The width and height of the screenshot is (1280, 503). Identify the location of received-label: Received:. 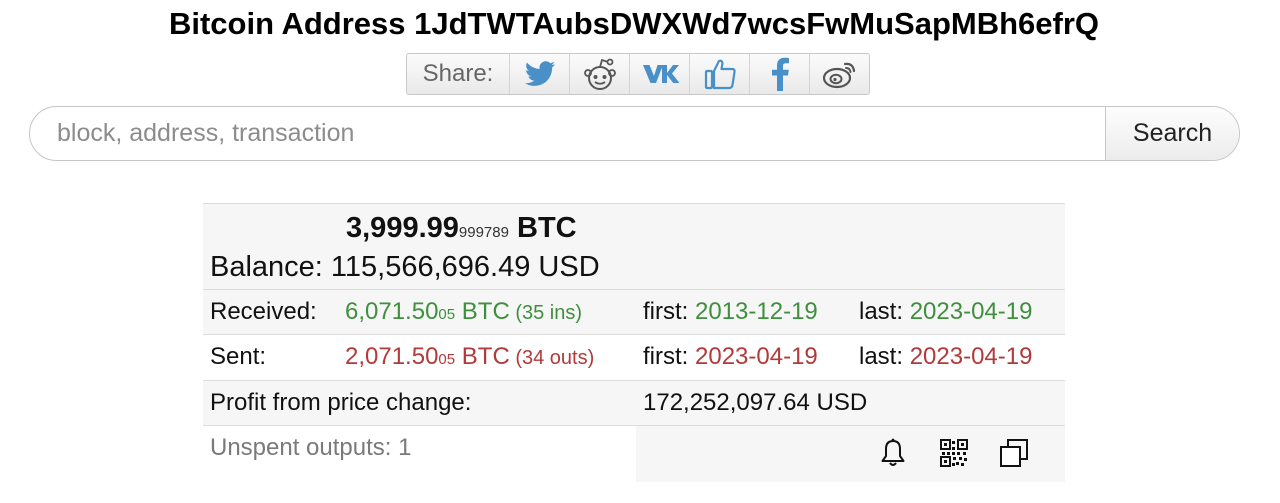
(263, 311).